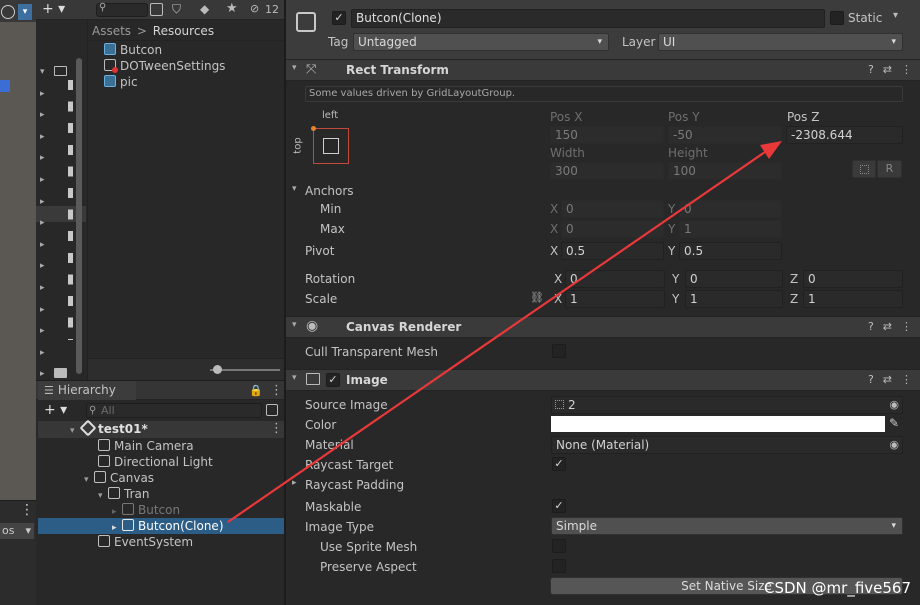 The image size is (920, 605). Describe the element at coordinates (53, 9) in the screenshot. I see `add-button: + ▾` at that location.